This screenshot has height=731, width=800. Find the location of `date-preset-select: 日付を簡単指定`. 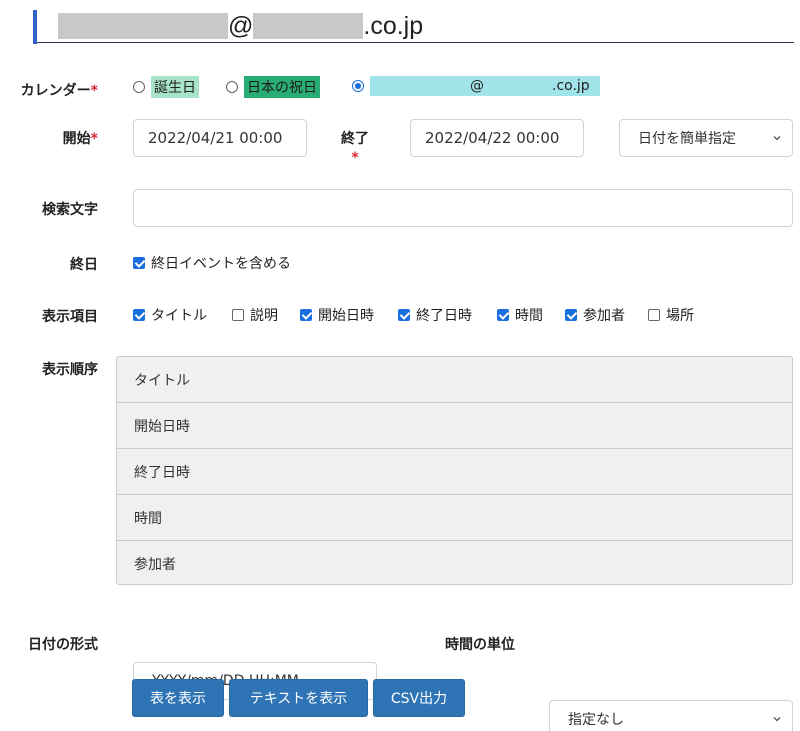

date-preset-select: 日付を簡単指定 is located at coordinates (706, 138).